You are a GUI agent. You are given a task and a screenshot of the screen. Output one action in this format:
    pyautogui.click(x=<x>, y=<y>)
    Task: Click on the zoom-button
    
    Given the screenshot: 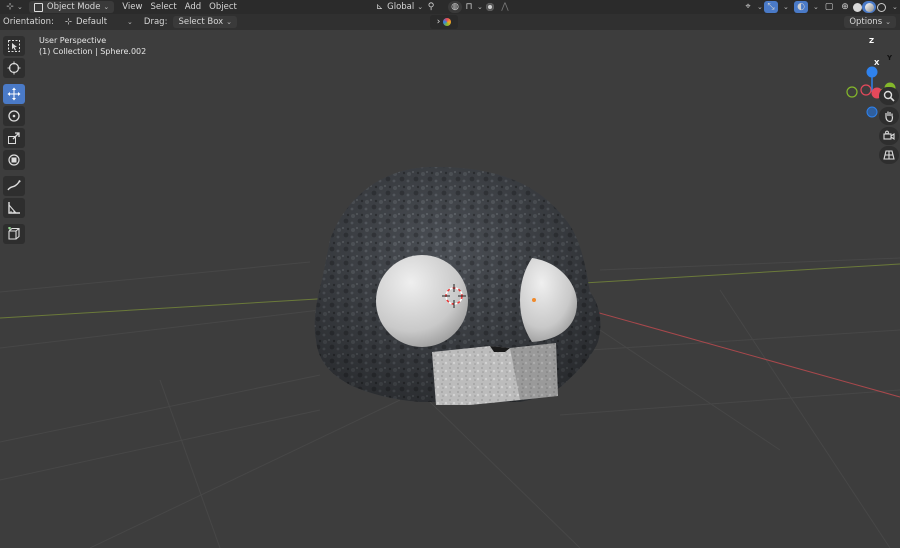 What is the action you would take?
    pyautogui.click(x=889, y=96)
    